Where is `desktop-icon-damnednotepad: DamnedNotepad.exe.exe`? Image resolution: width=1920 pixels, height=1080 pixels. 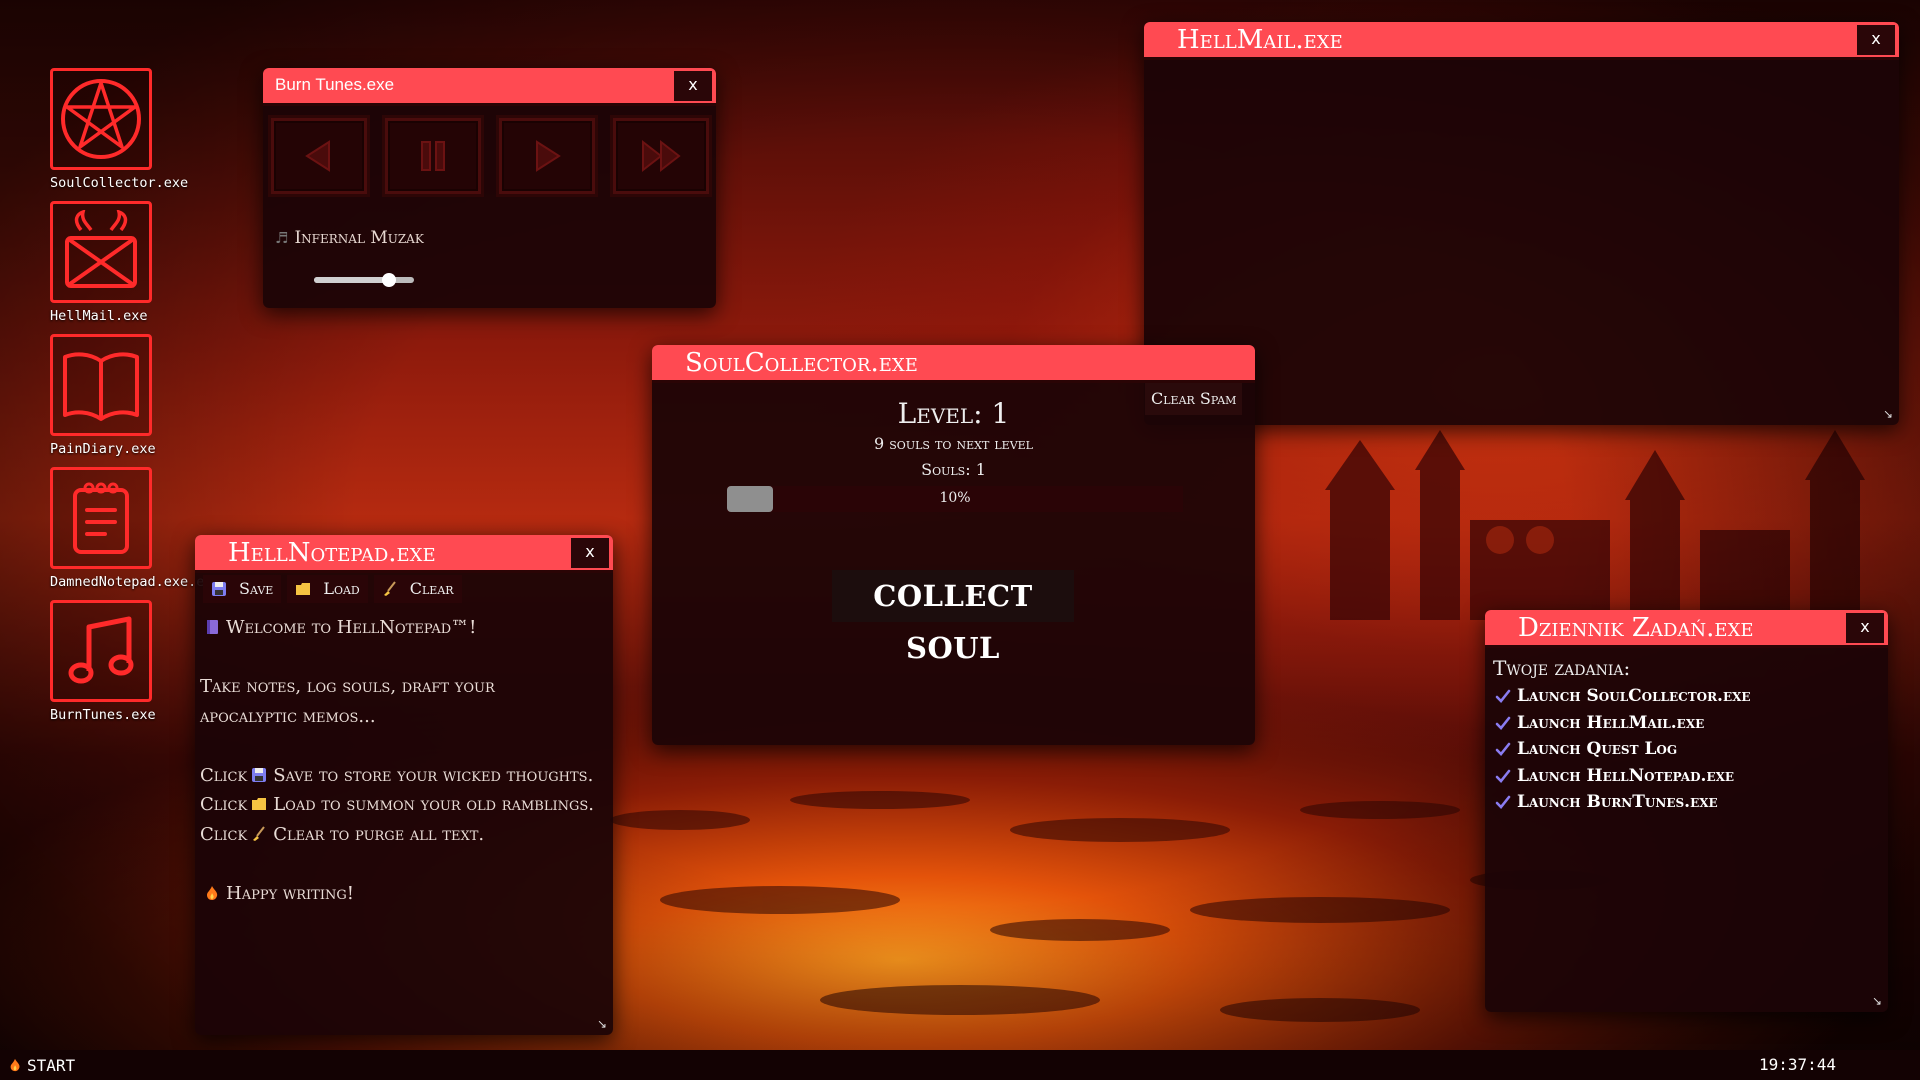
desktop-icon-damnednotepad: DamnedNotepad.exe.exe is located at coordinates (135, 528).